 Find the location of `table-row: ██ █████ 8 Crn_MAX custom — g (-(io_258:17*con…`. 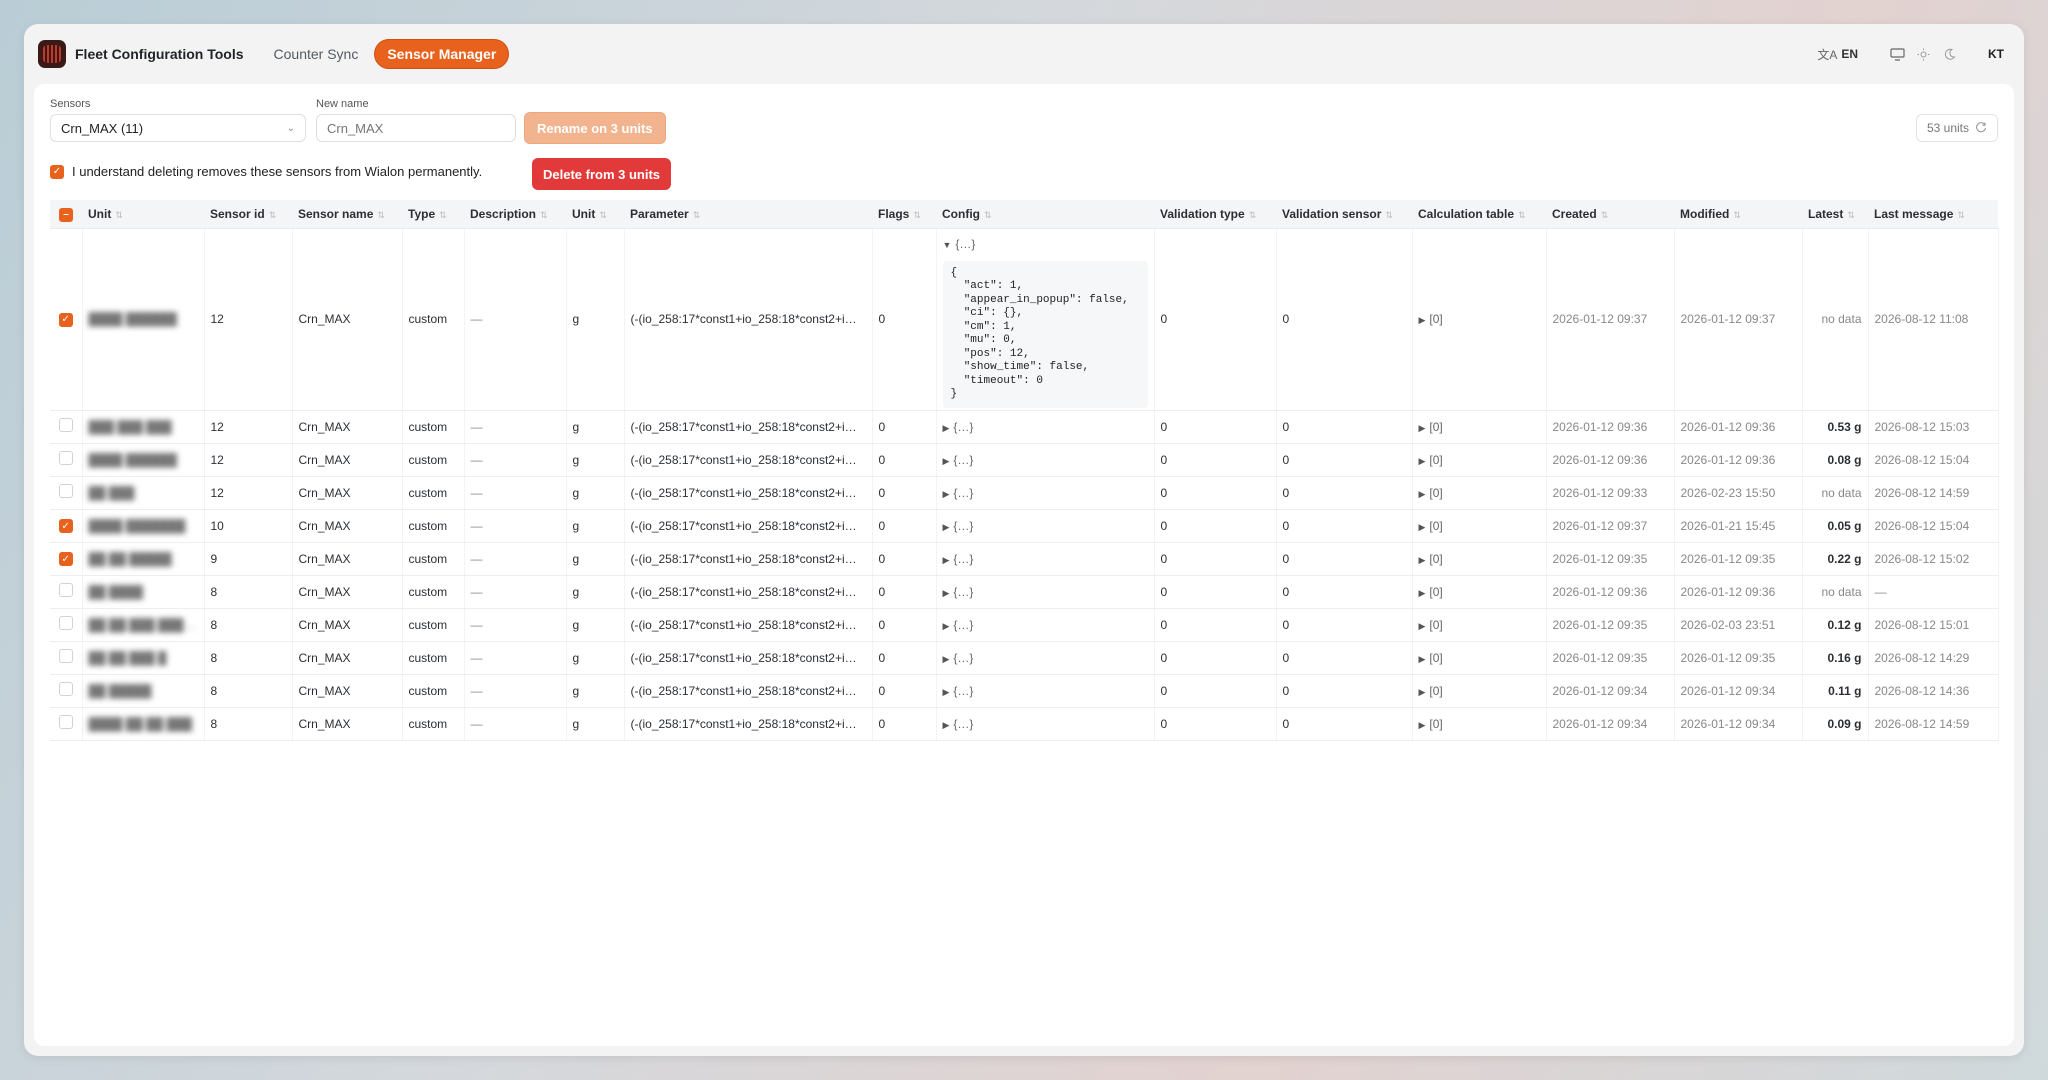

table-row: ██ █████ 8 Crn_MAX custom — g (-(io_258:17*con… is located at coordinates (1024, 691).